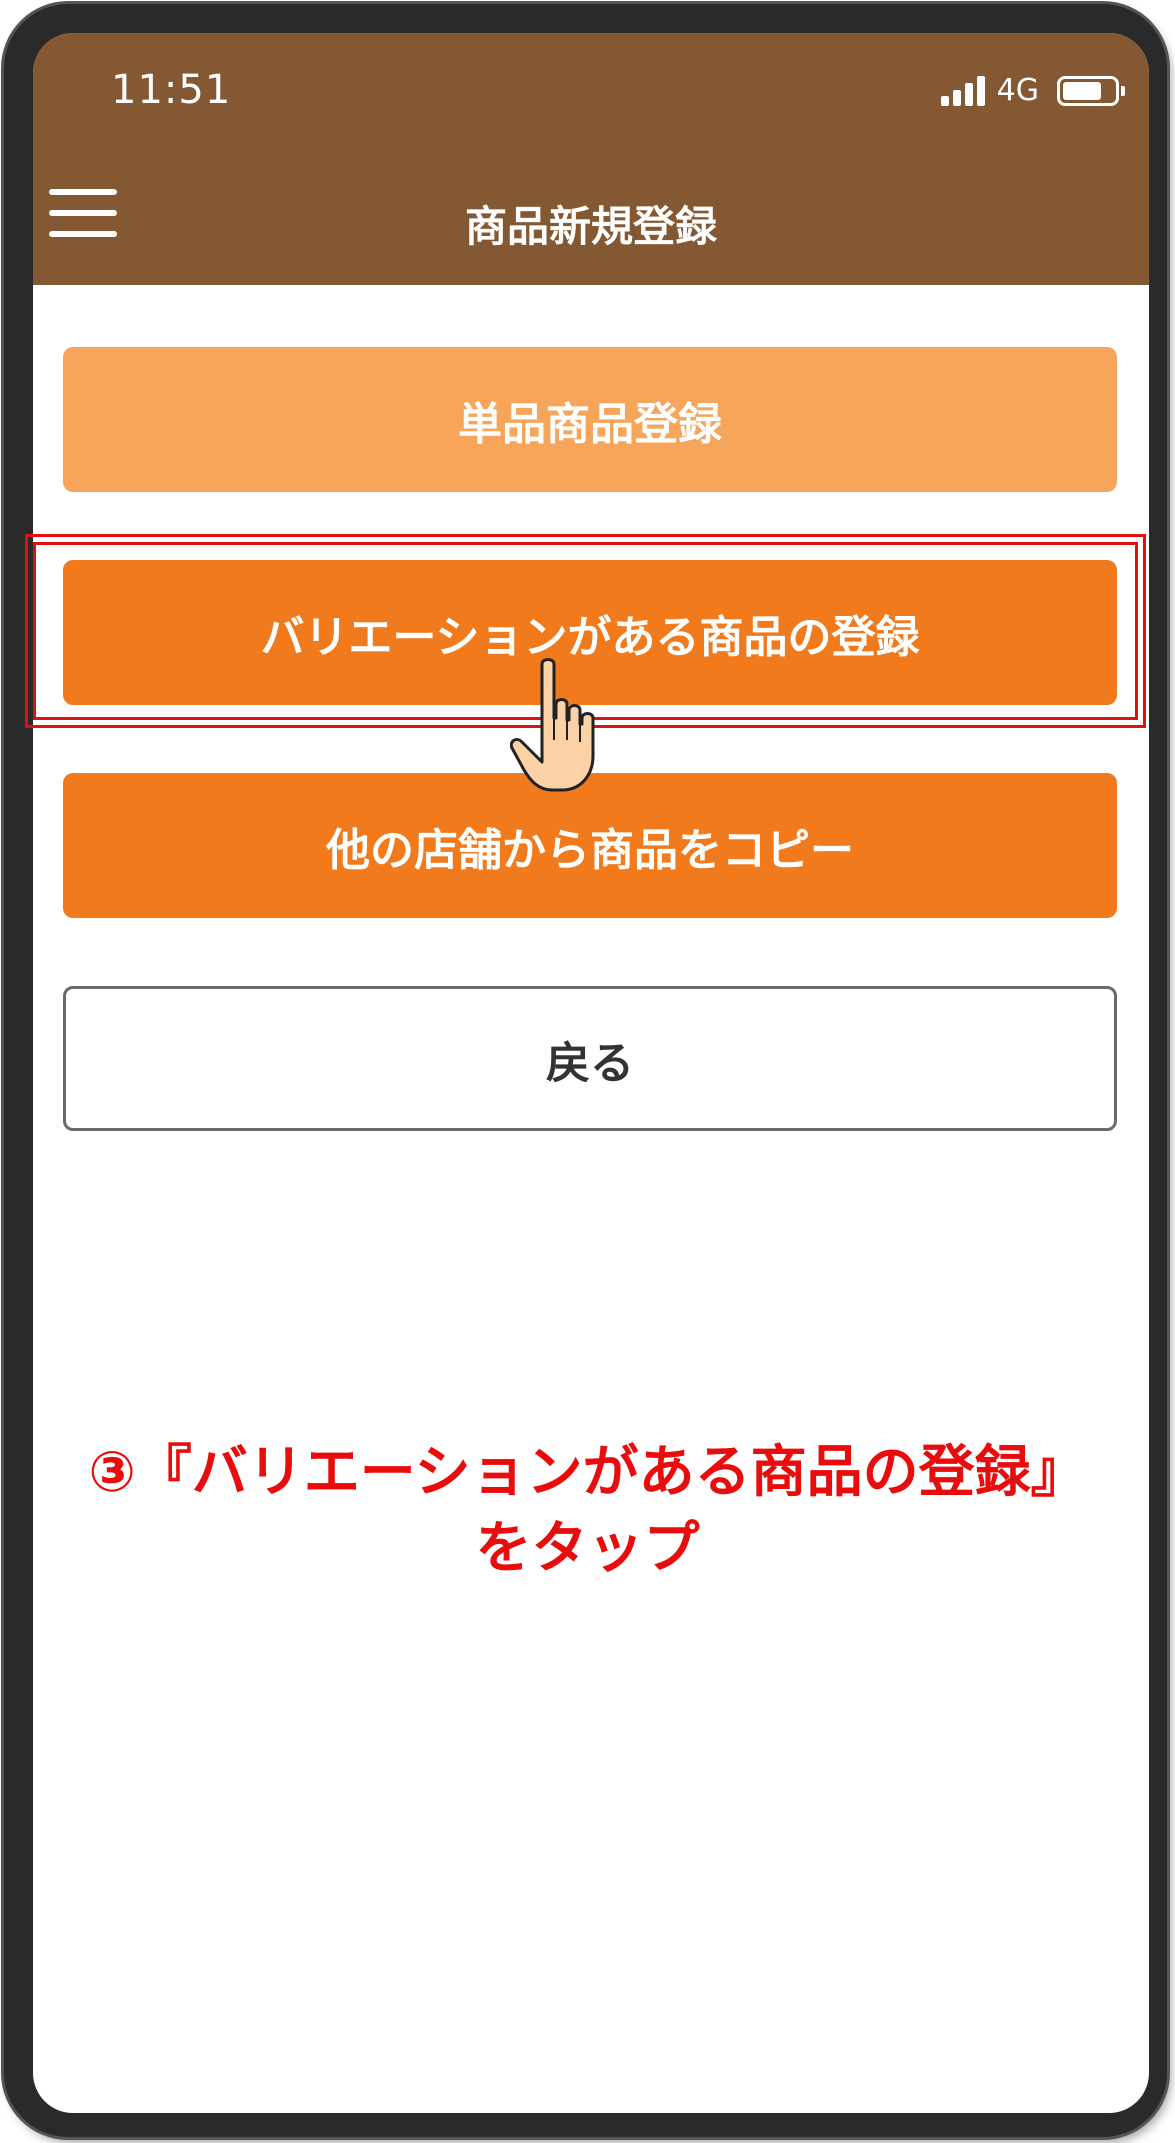  Describe the element at coordinates (1091, 90) in the screenshot. I see `battery-icon` at that location.